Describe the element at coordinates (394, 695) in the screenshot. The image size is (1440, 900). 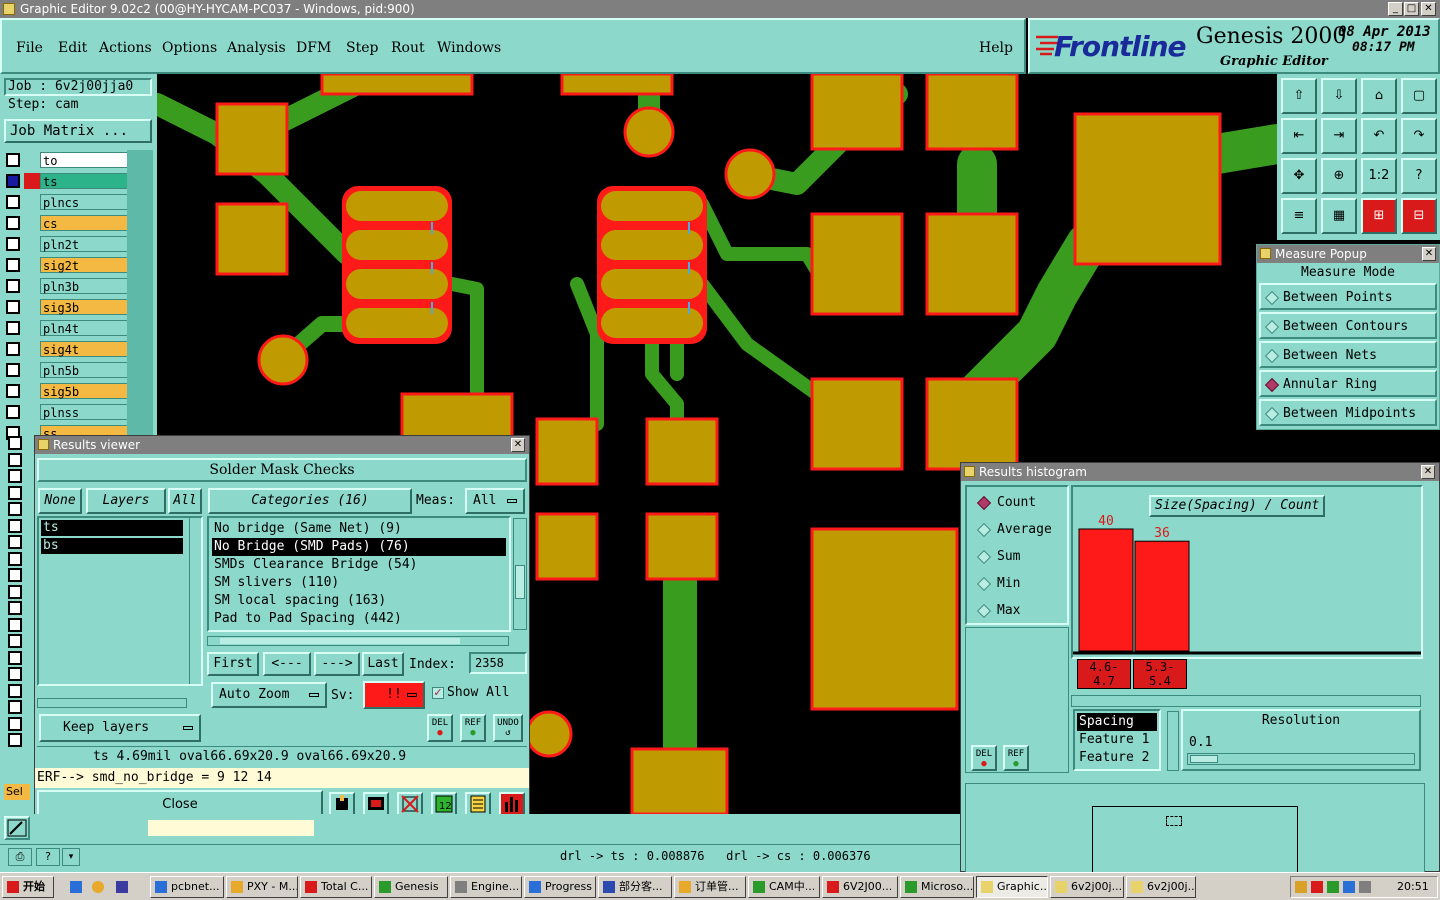
I see `sv-select: !!` at that location.